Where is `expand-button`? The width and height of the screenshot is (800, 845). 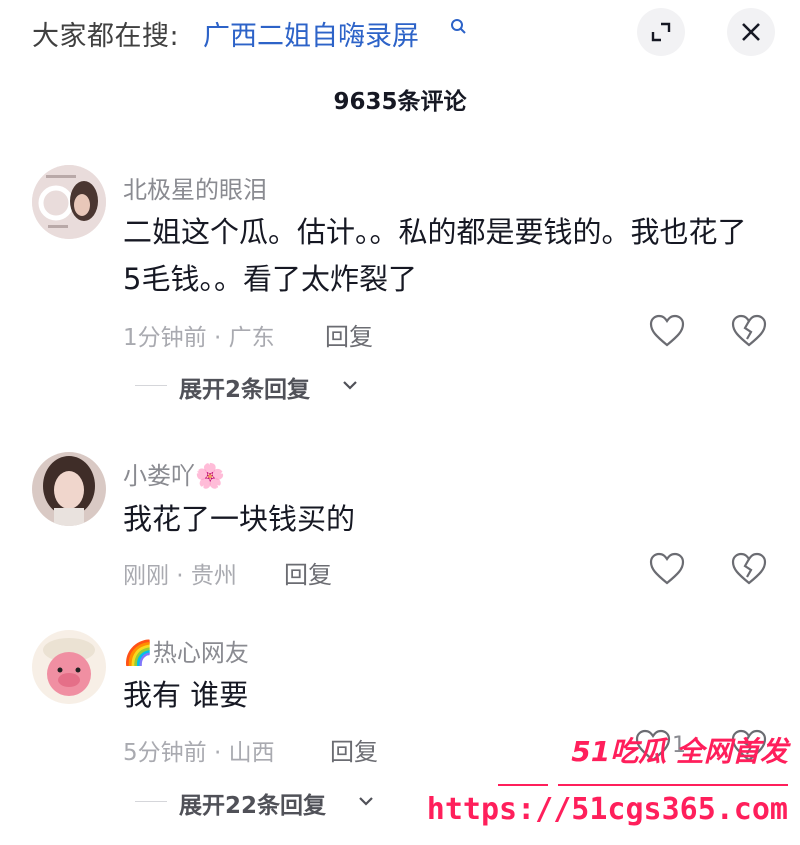 expand-button is located at coordinates (661, 32).